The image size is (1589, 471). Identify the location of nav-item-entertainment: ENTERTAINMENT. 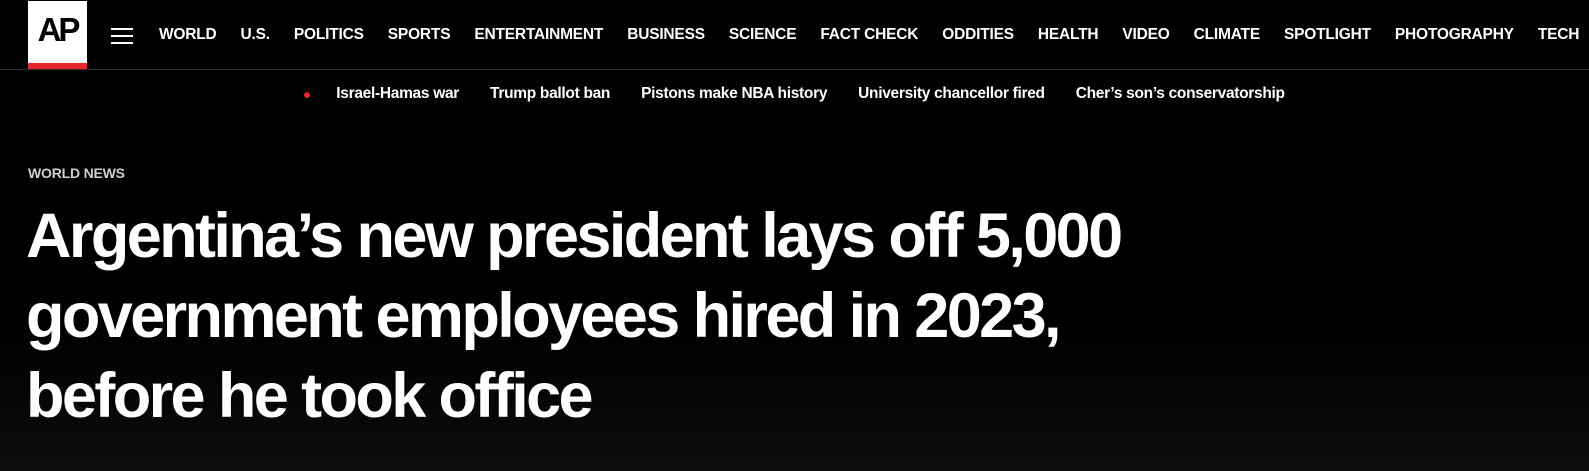
(538, 35).